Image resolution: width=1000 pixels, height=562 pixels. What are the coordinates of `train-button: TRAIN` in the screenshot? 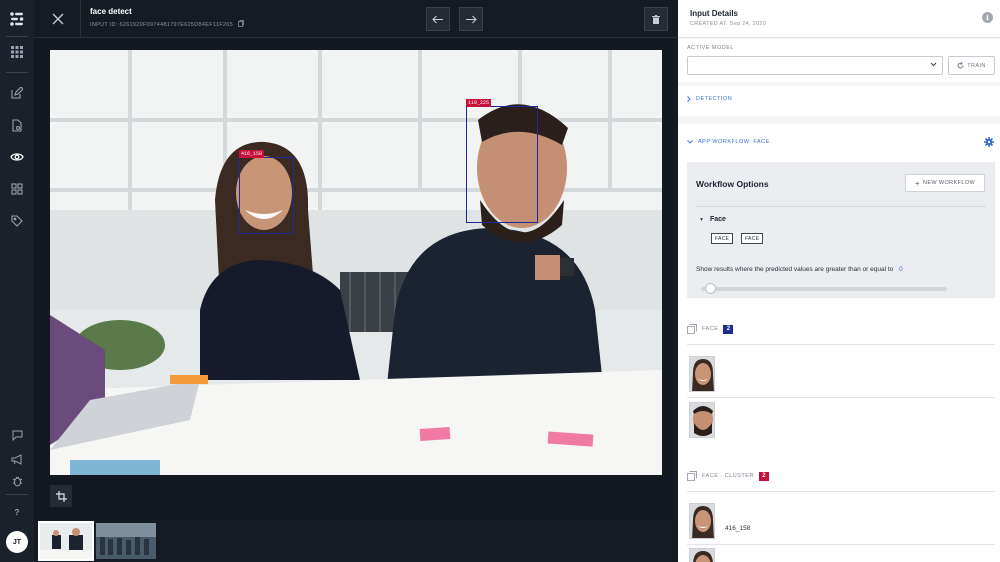 It's located at (971, 65).